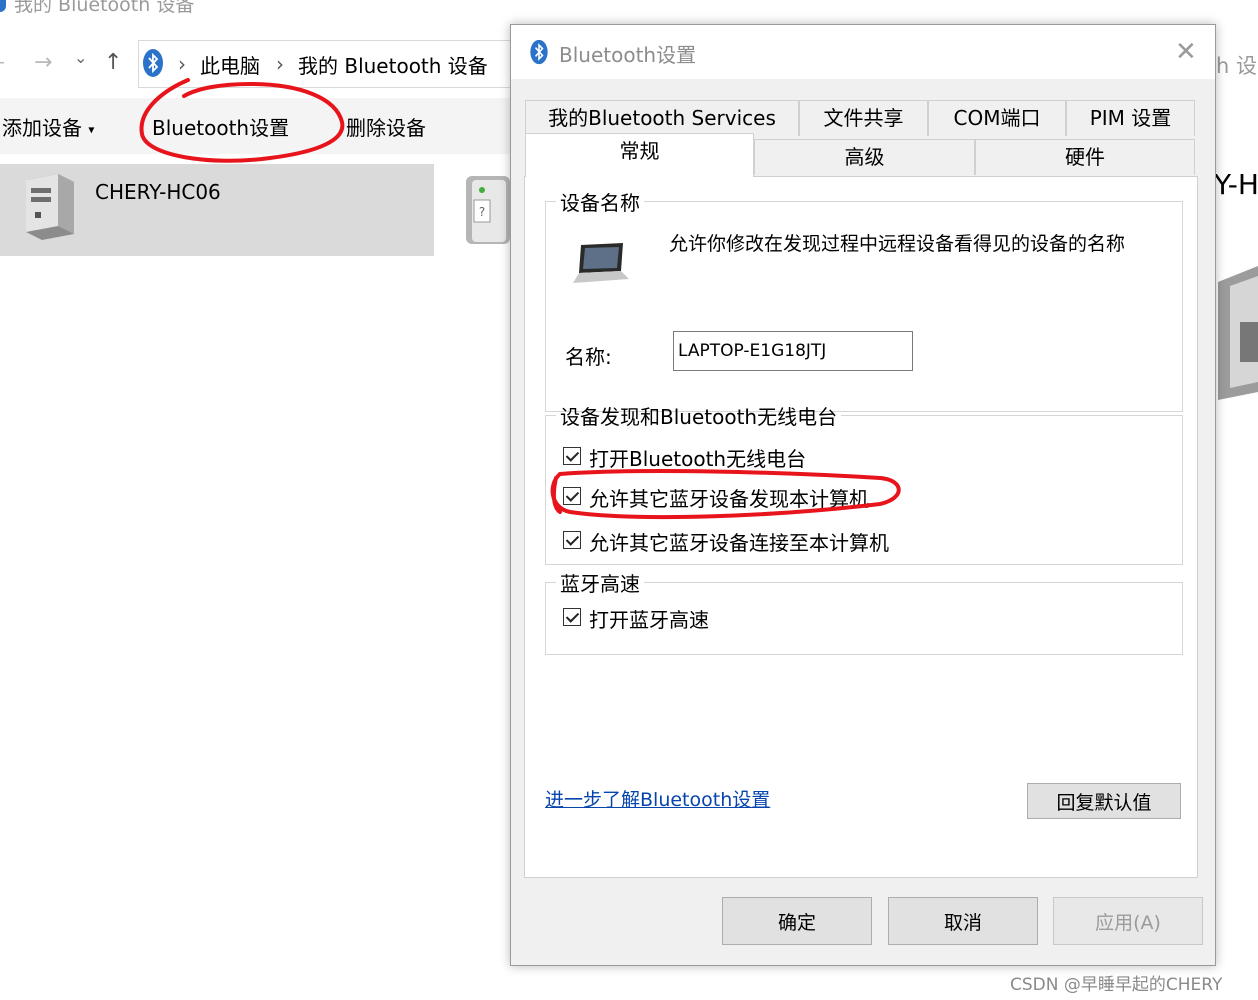 This screenshot has height=1000, width=1258. Describe the element at coordinates (863, 118) in the screenshot. I see `tab-file-sharing: 文件共享` at that location.